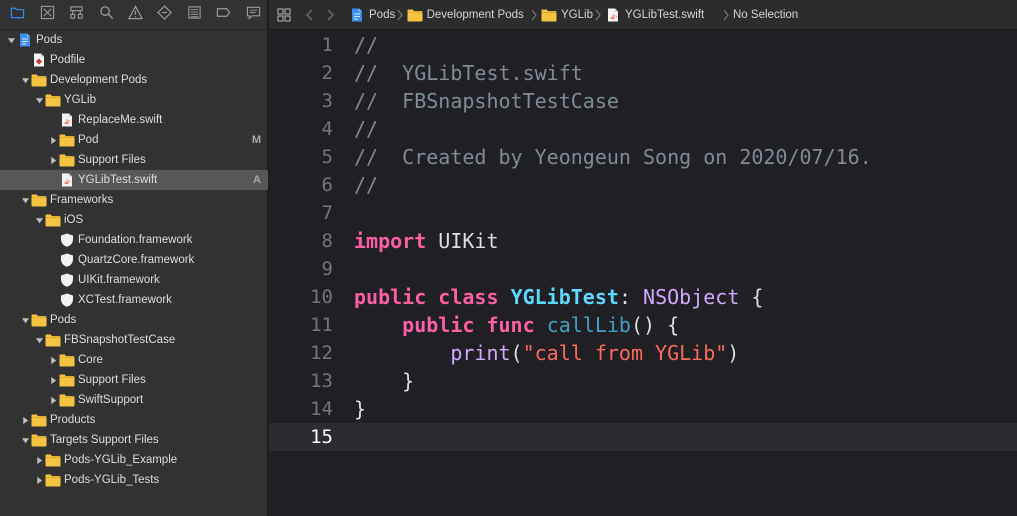 The height and width of the screenshot is (516, 1017). I want to click on token-comment: // YGLibTest.swift, so click(468, 73).